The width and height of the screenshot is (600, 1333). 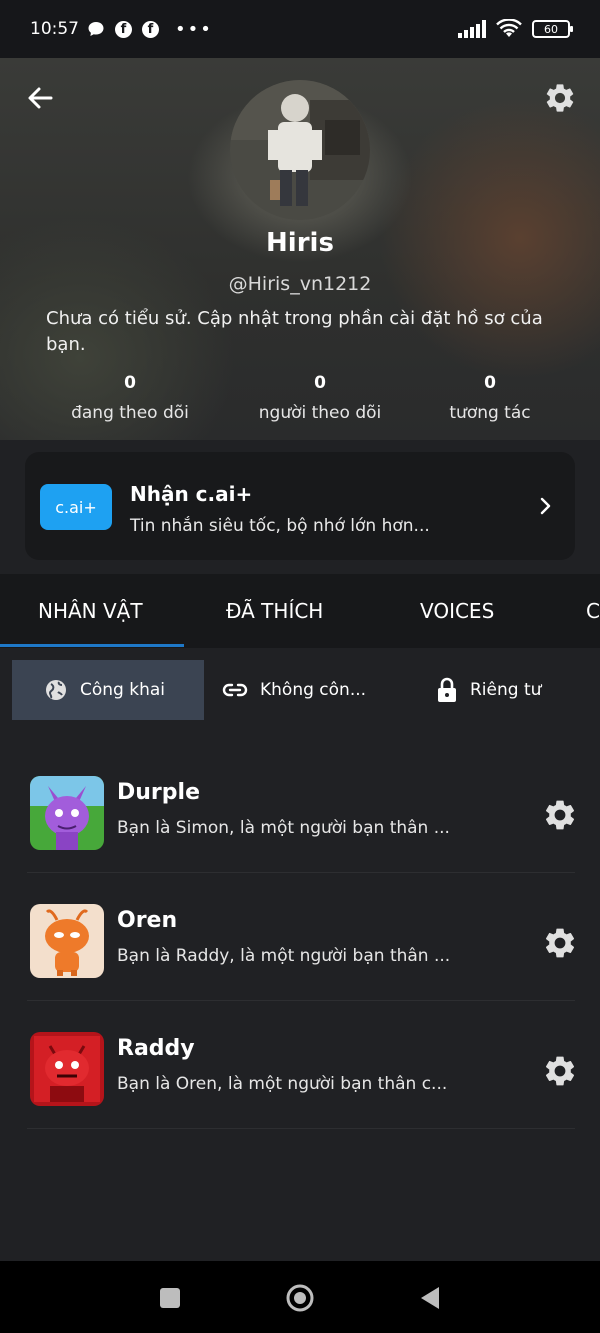 I want to click on lock-icon, so click(x=447, y=689).